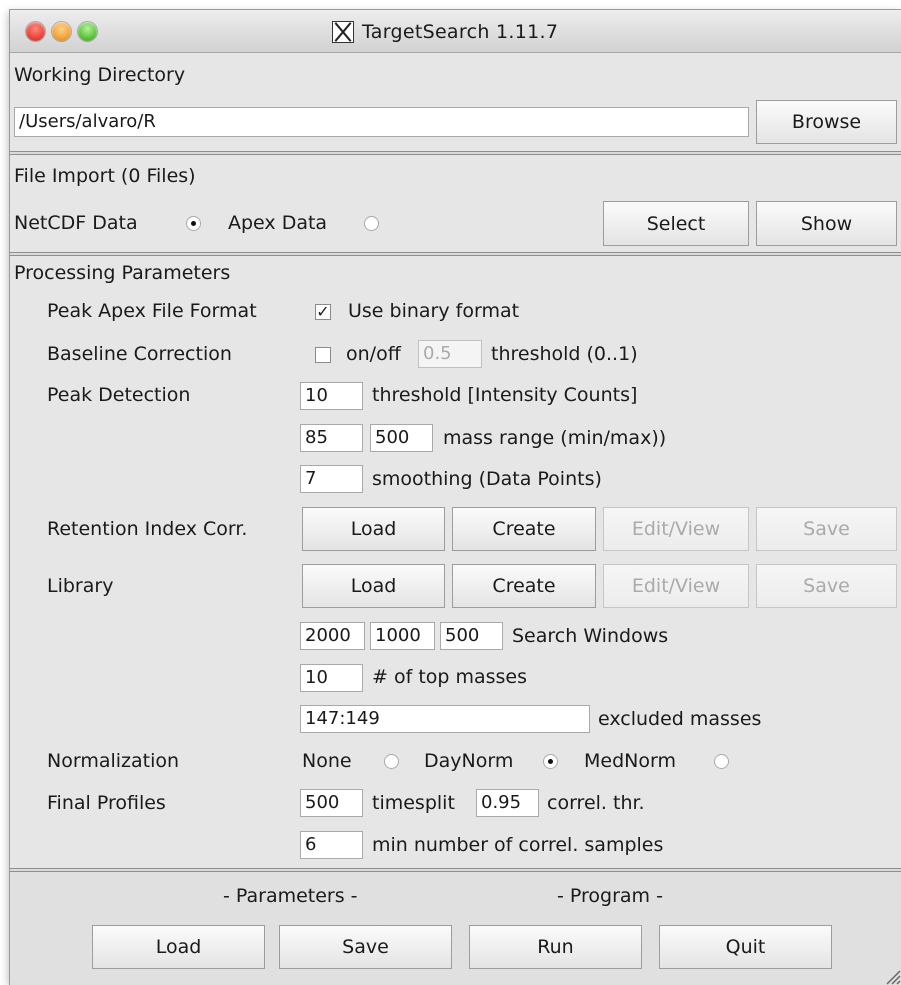  Describe the element at coordinates (596, 803) in the screenshot. I see `correl-threshold-label: correl. thr.` at that location.